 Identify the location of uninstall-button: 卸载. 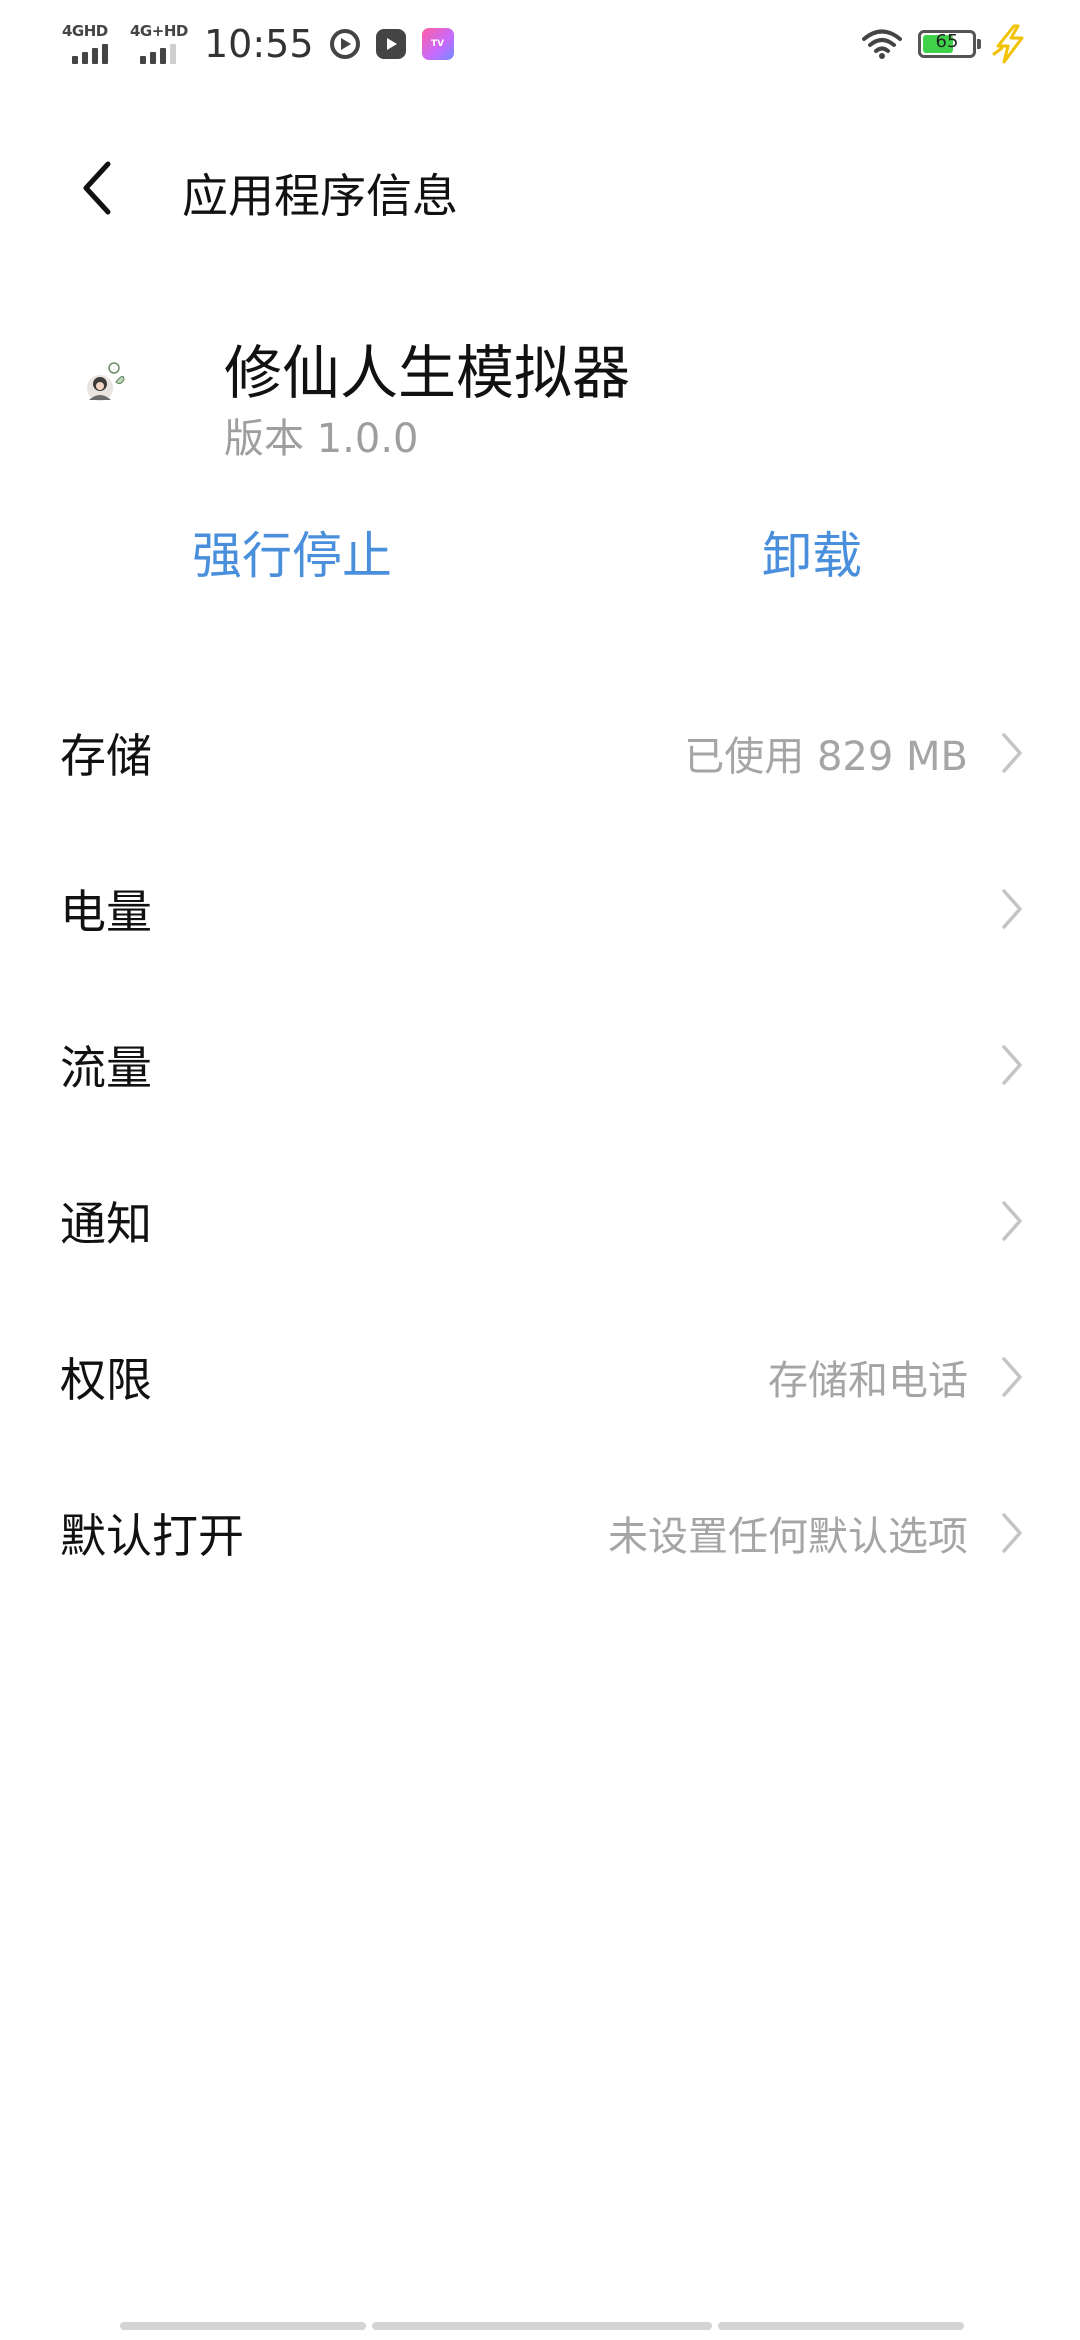
(812, 552).